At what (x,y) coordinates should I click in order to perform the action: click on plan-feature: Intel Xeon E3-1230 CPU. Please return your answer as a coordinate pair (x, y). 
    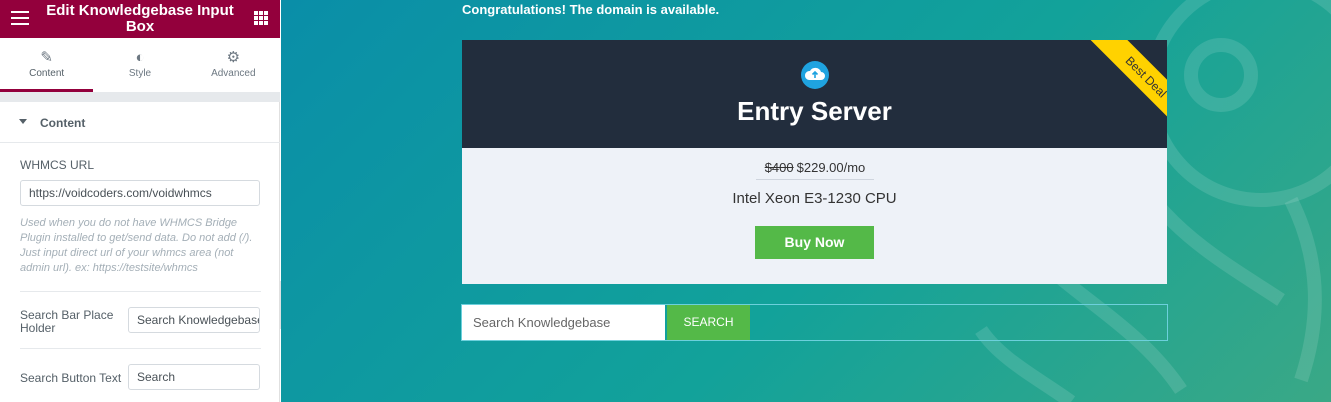
    Looking at the image, I should click on (814, 198).